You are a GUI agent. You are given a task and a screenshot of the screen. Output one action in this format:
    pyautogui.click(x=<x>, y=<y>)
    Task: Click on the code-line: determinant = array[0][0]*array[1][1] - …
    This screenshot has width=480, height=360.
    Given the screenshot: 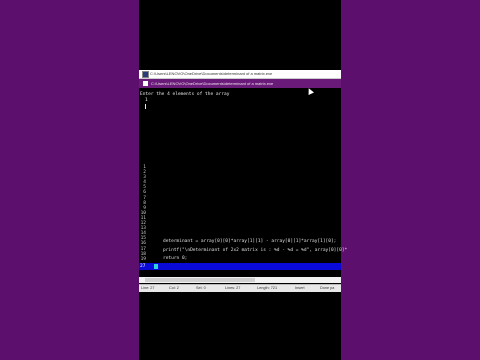 What is the action you would take?
    pyautogui.click(x=255, y=242)
    